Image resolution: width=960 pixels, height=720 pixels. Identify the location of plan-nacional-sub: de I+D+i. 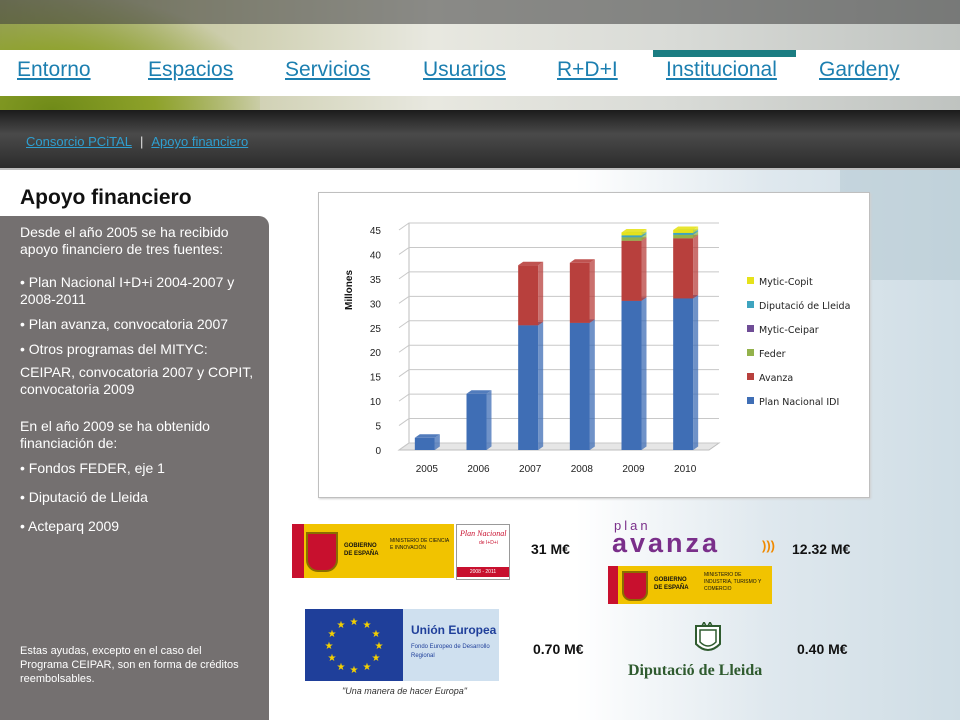
(488, 543).